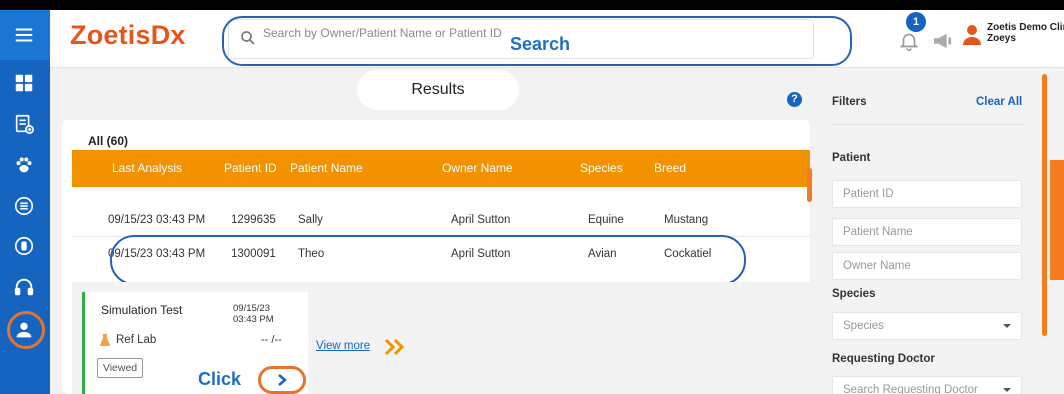 This screenshot has width=1064, height=394. I want to click on patient-name-field: Patient Name, so click(927, 232).